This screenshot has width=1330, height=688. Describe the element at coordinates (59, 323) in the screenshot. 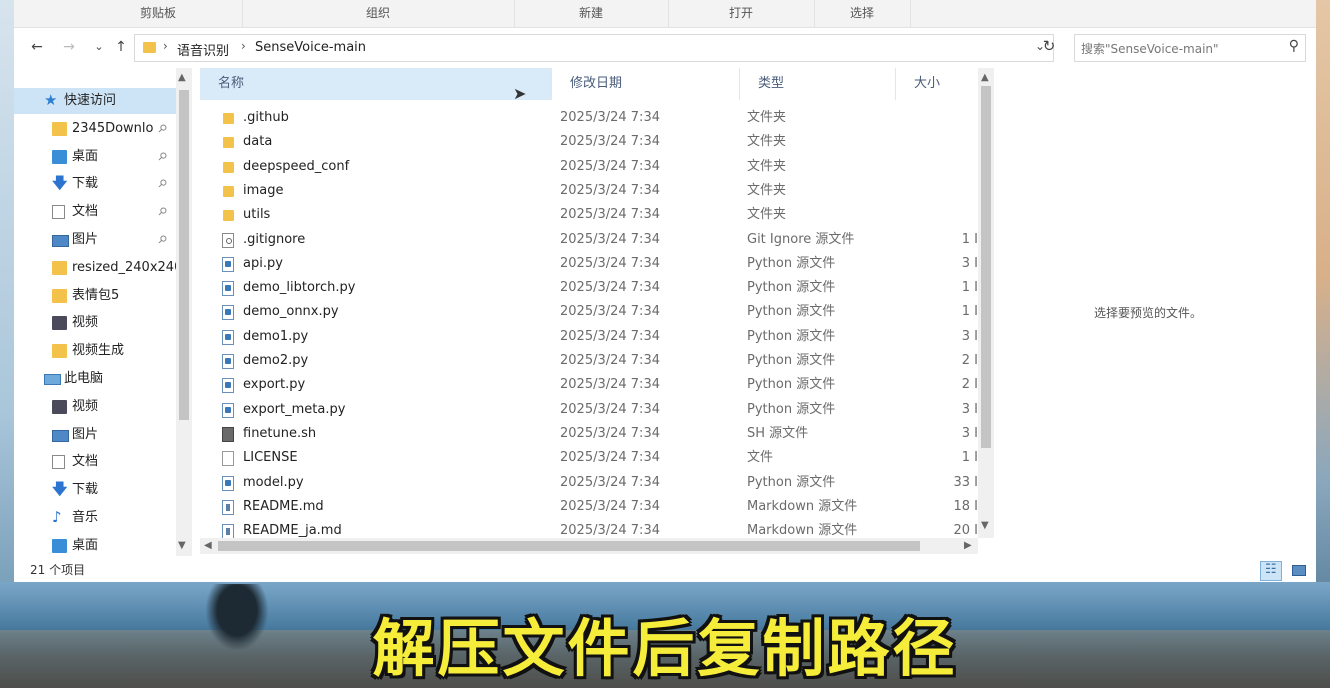

I see `video-icon` at that location.